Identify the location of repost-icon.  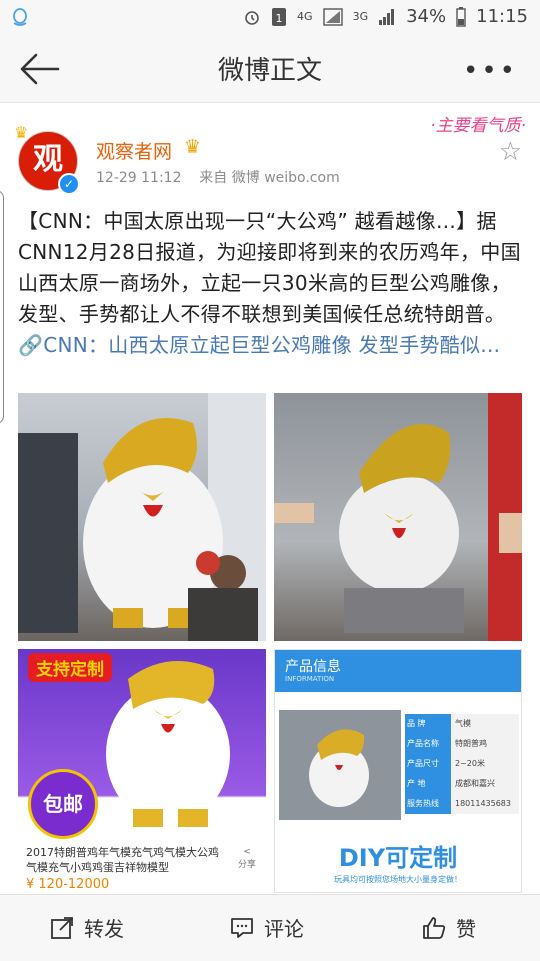
(62, 927).